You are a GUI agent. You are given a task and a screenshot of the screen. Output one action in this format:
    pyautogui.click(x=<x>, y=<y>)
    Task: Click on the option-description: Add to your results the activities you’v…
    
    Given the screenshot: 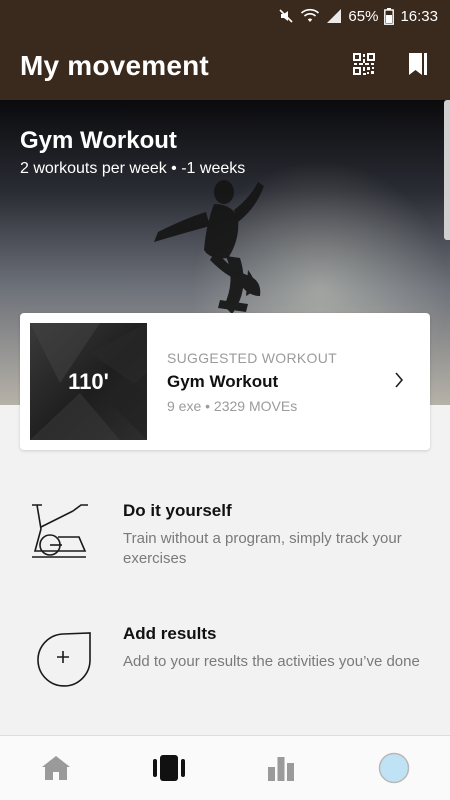 What is the action you would take?
    pyautogui.click(x=271, y=661)
    